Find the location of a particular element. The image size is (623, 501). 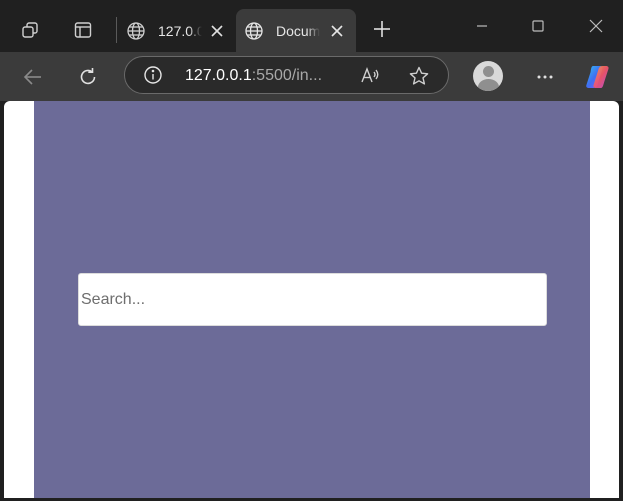

more-icon is located at coordinates (545, 77).